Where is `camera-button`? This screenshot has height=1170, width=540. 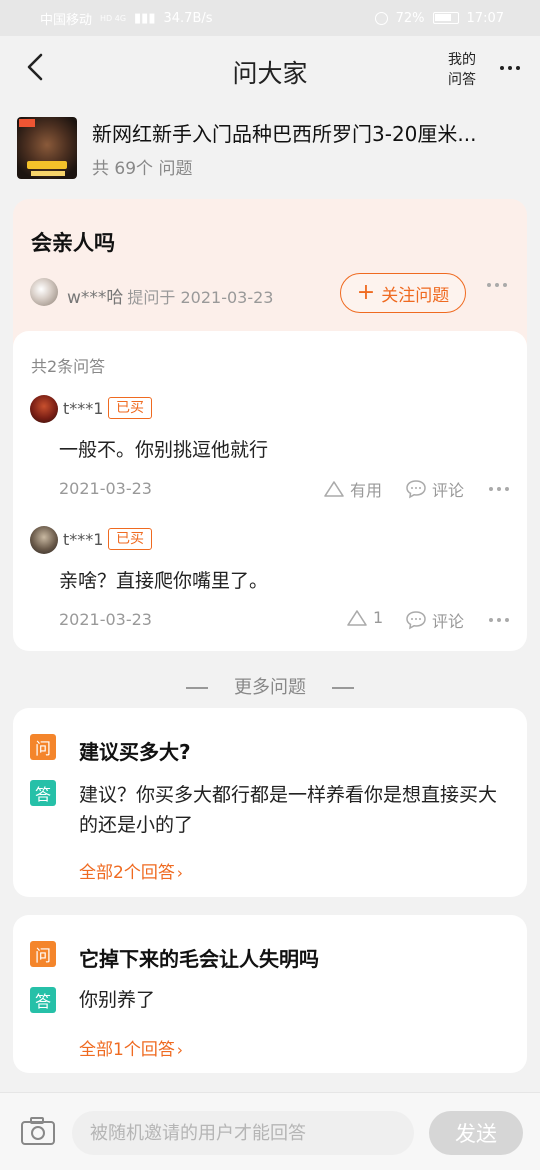
camera-button is located at coordinates (38, 1131).